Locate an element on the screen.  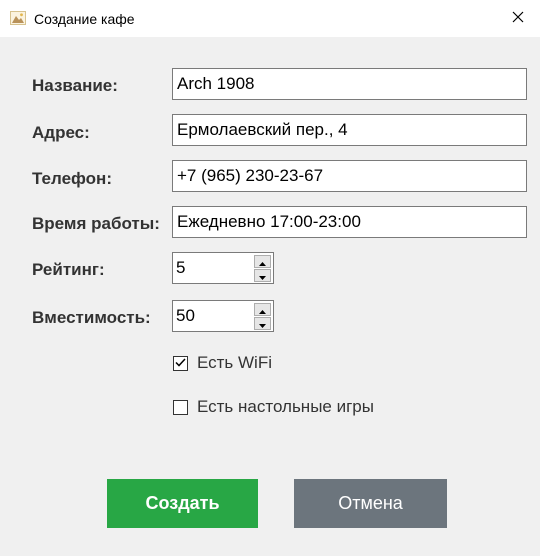
capacity-label: Вместимость: is located at coordinates (91, 317).